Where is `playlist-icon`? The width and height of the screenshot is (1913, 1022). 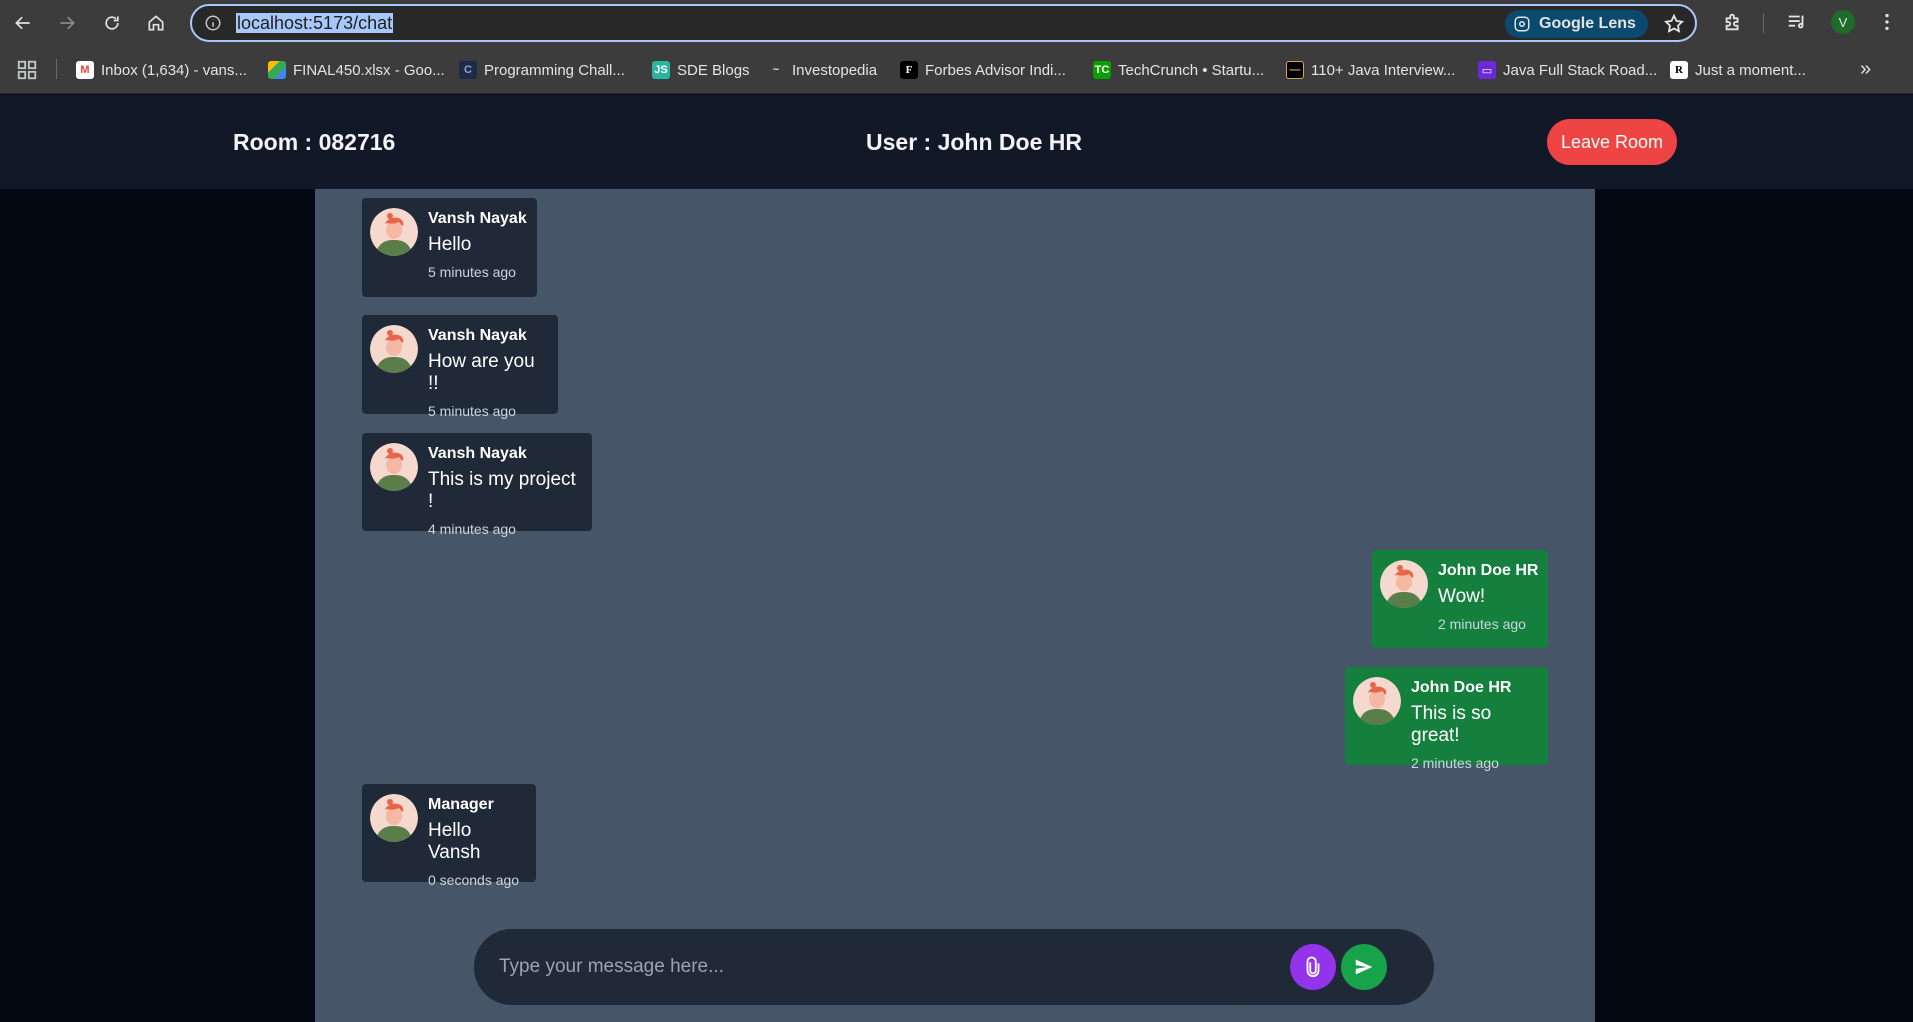
playlist-icon is located at coordinates (1796, 22).